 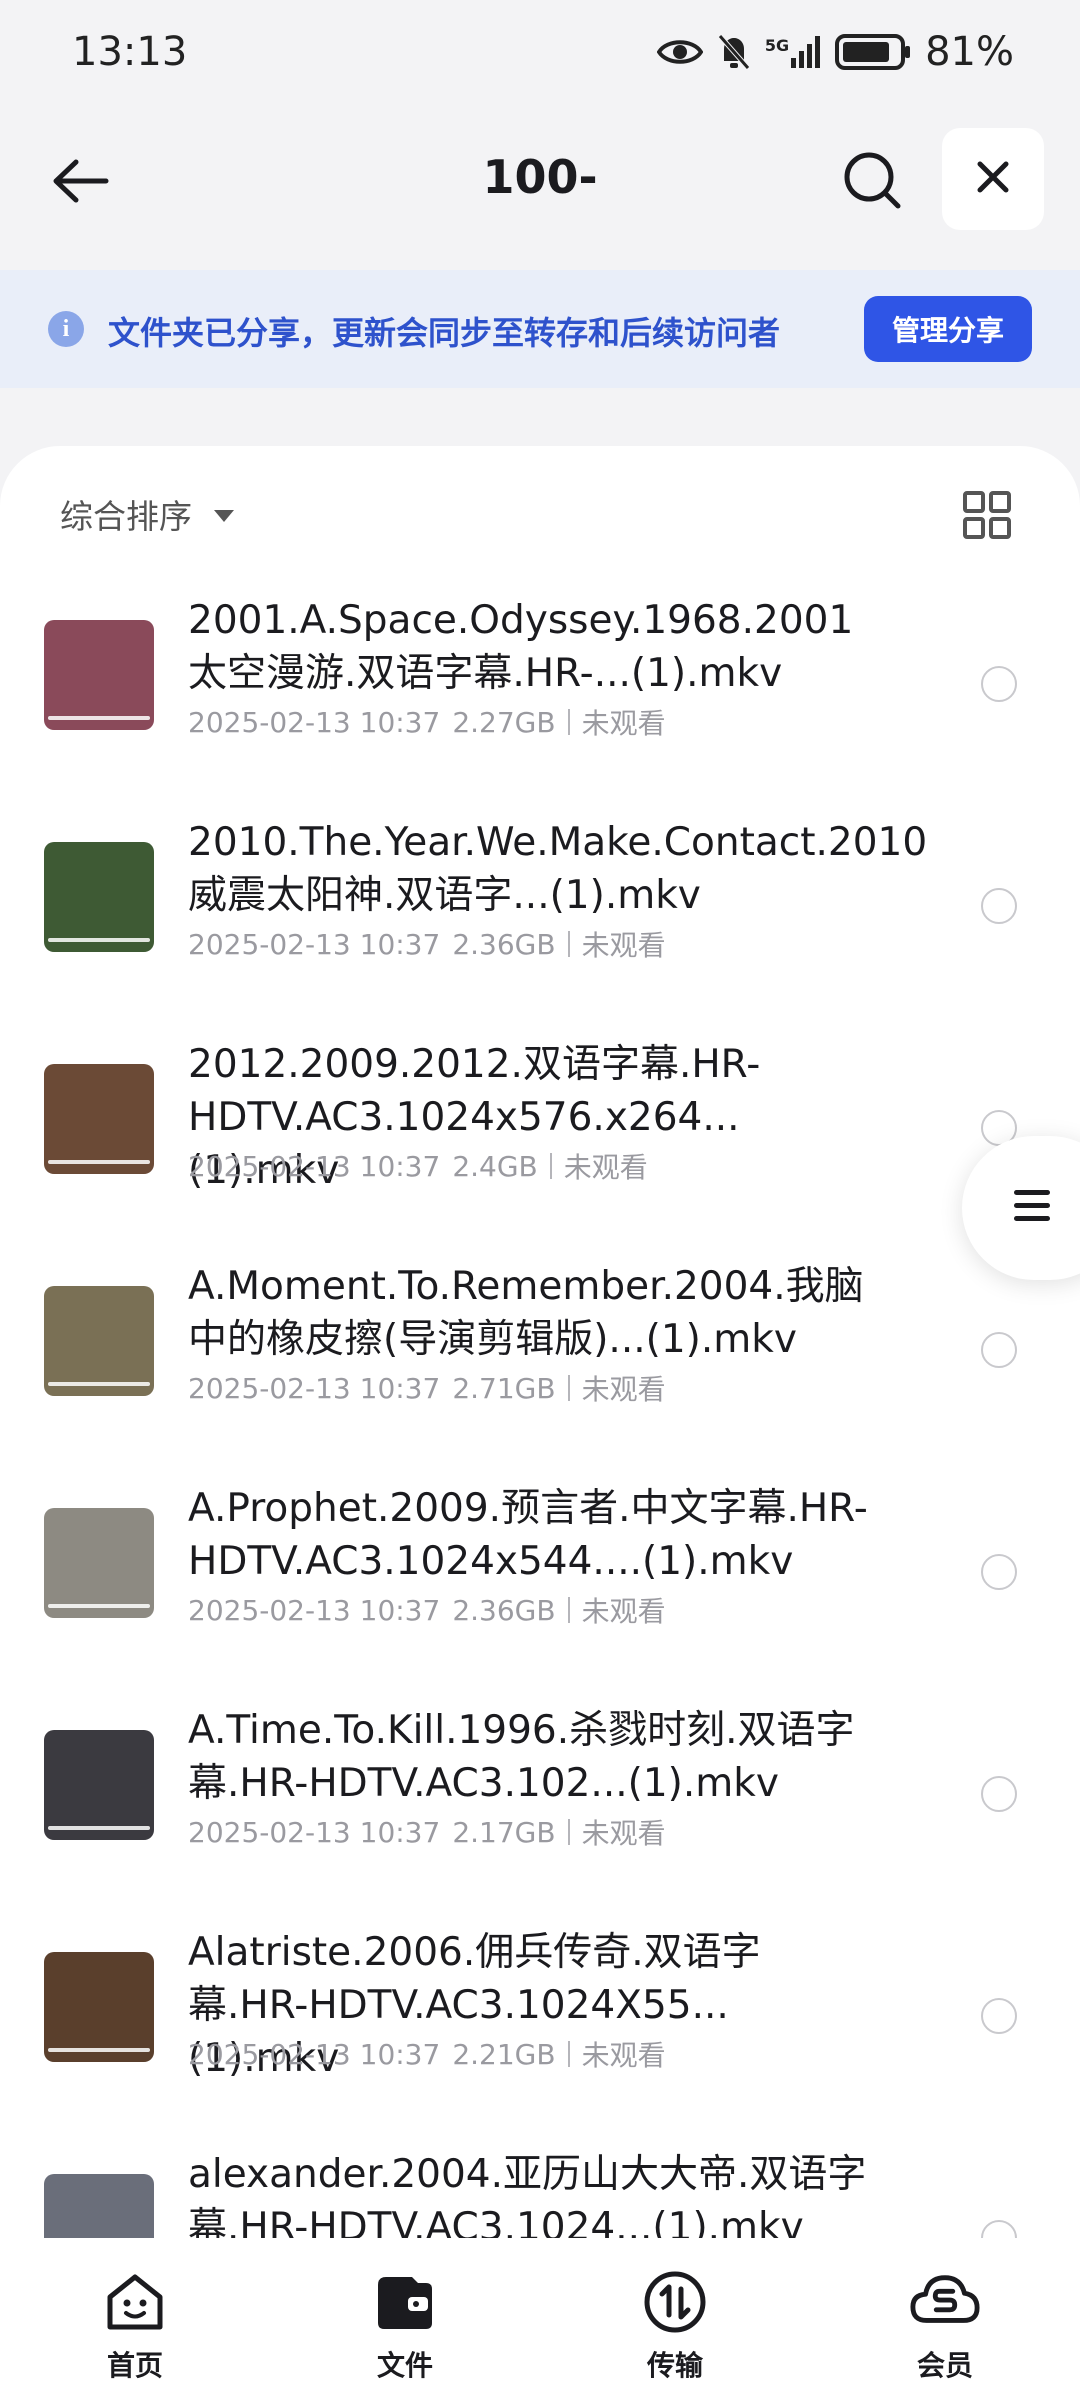 What do you see at coordinates (135, 2319) in the screenshot?
I see `nav-item-home: 首页` at bounding box center [135, 2319].